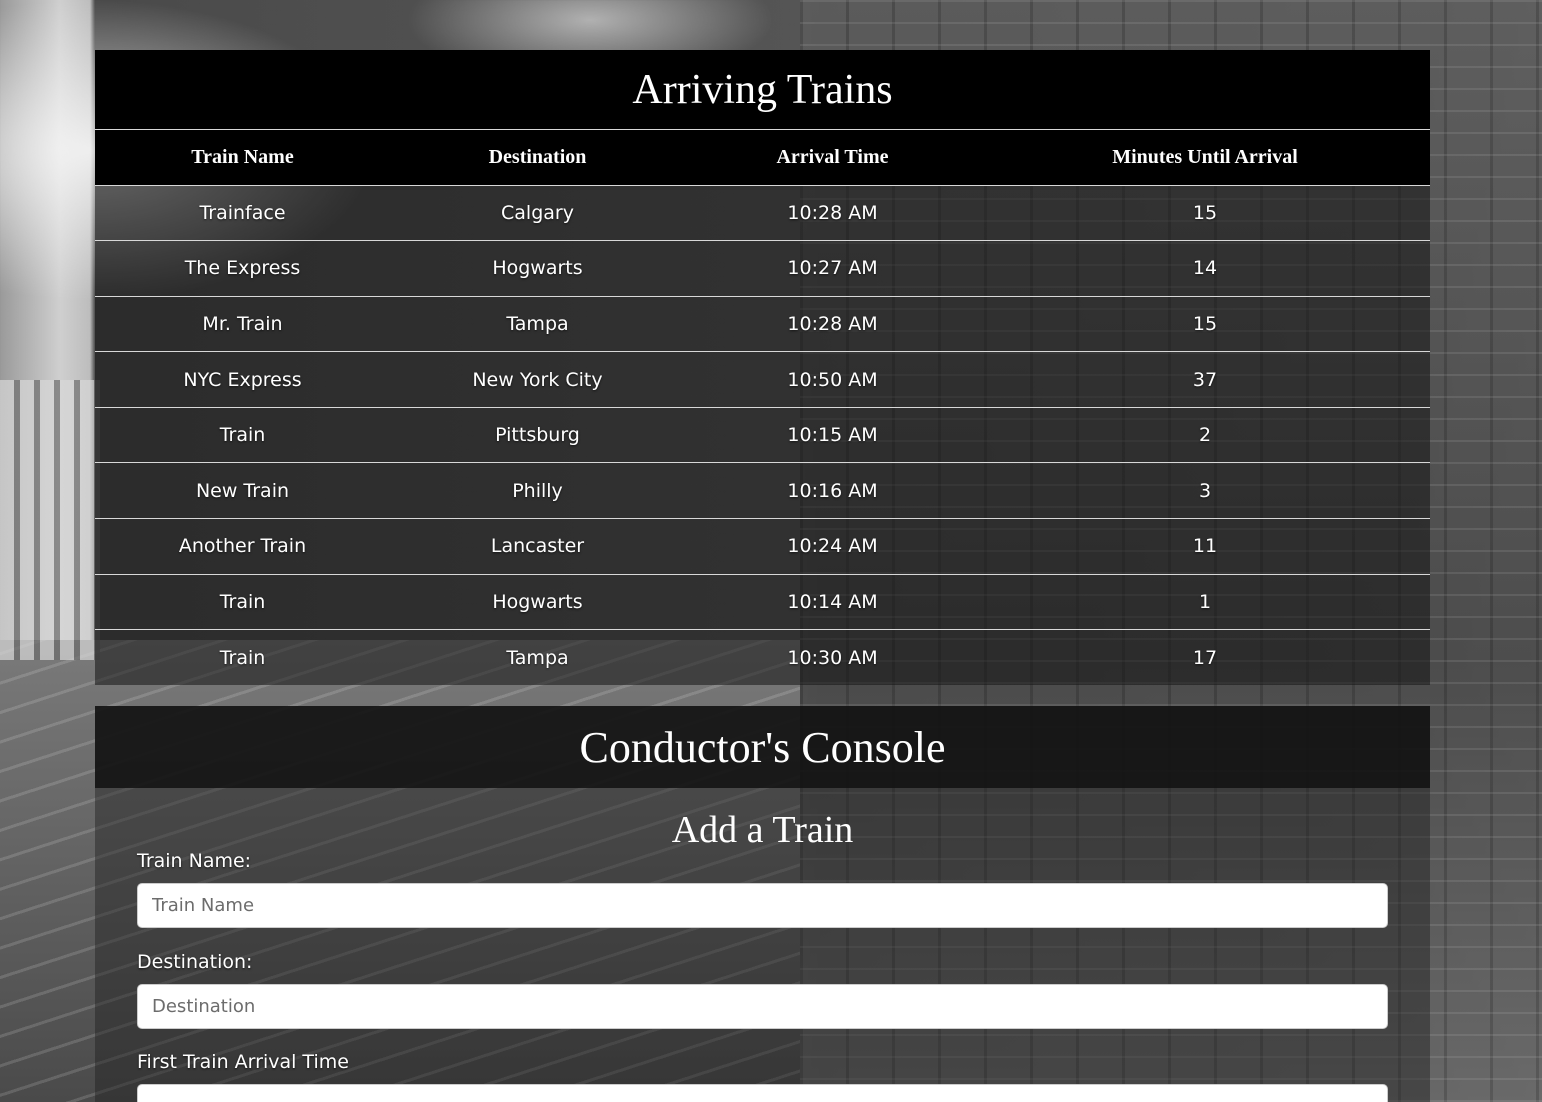 This screenshot has width=1542, height=1102. Describe the element at coordinates (832, 379) in the screenshot. I see `arrival-time-cell: 10:50 AM` at that location.